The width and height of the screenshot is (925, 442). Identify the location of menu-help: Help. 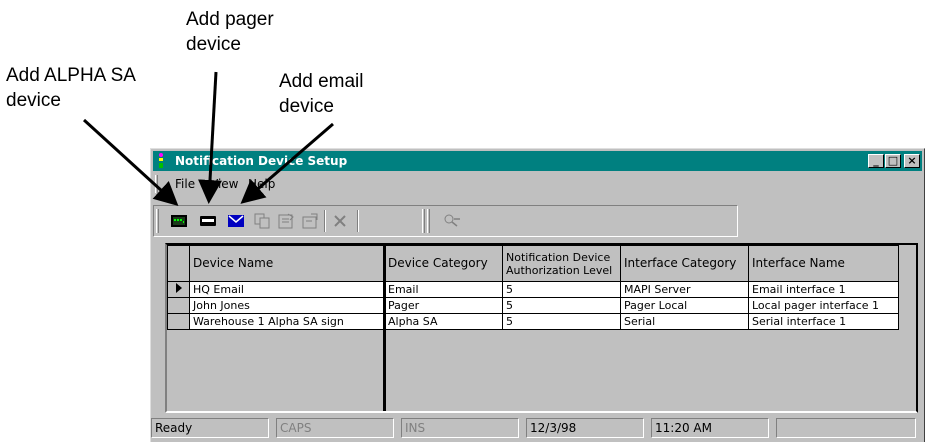
(261, 184).